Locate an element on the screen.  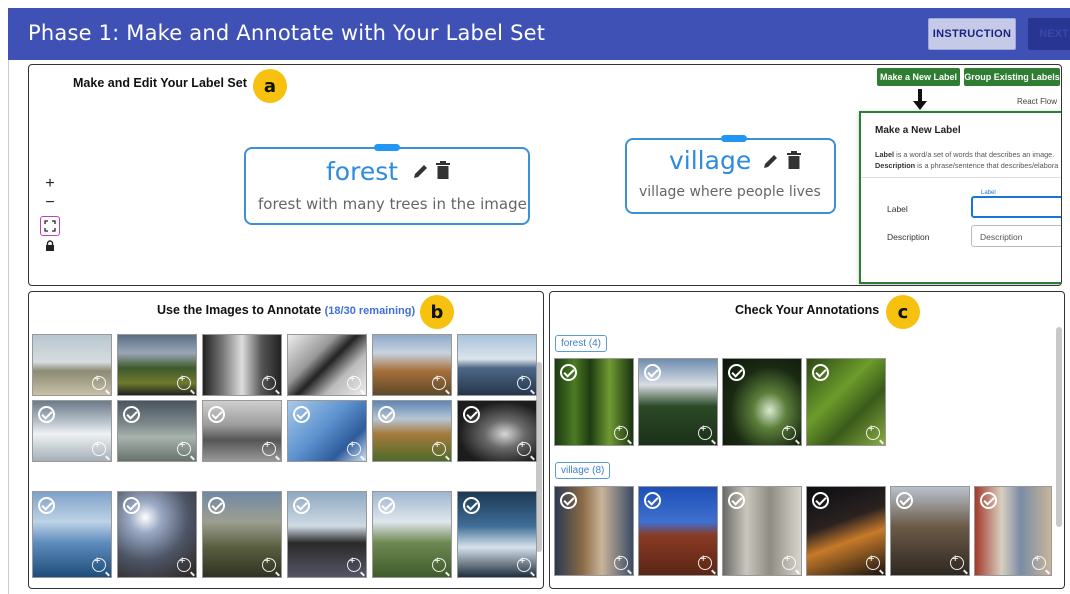
badge-b: b is located at coordinates (437, 312).